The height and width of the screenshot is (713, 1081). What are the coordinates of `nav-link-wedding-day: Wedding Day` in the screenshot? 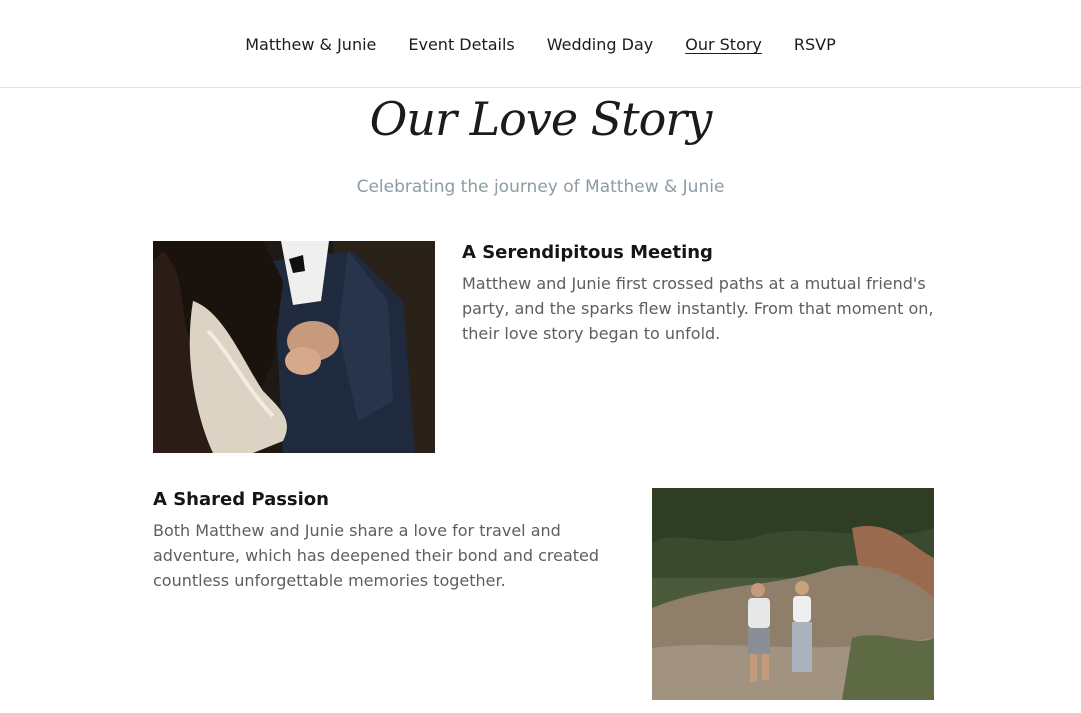 It's located at (600, 44).